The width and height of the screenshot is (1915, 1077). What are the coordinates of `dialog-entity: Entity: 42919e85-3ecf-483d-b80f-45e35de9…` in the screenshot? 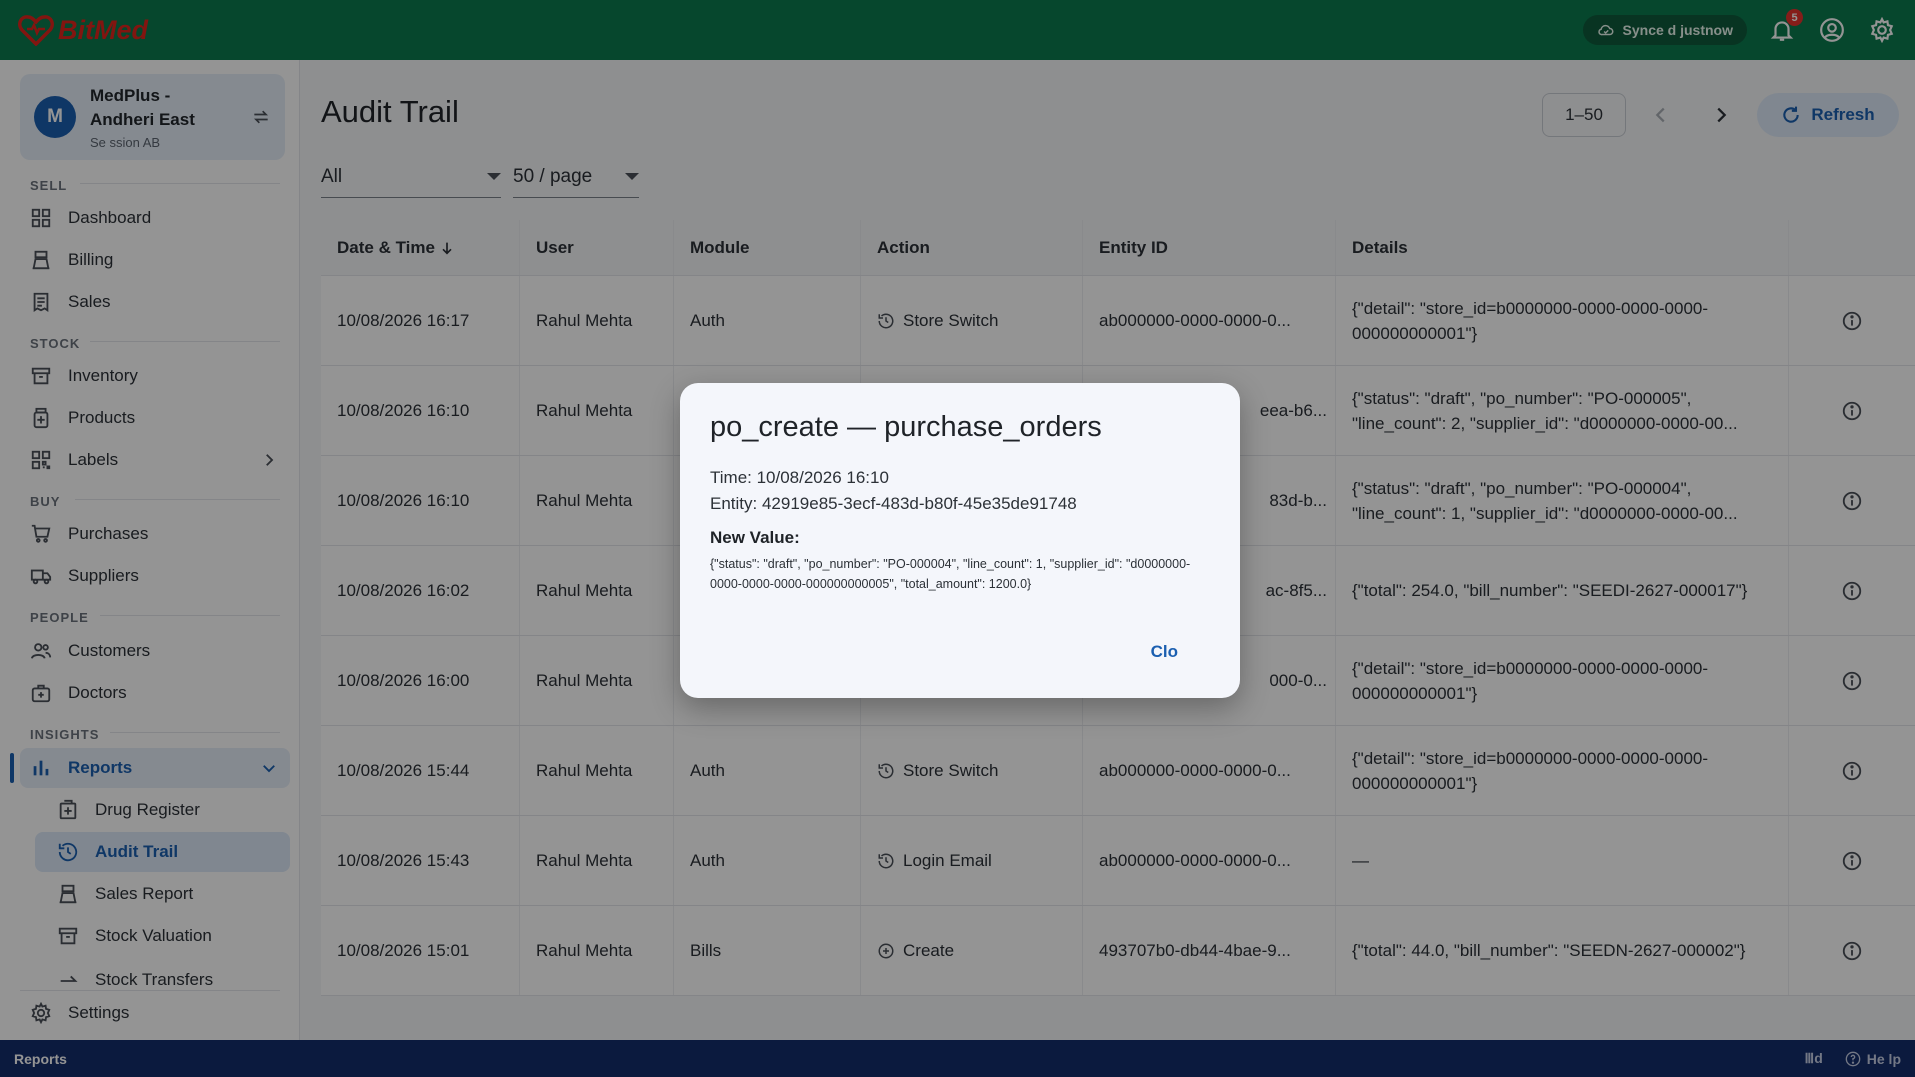 It's located at (893, 503).